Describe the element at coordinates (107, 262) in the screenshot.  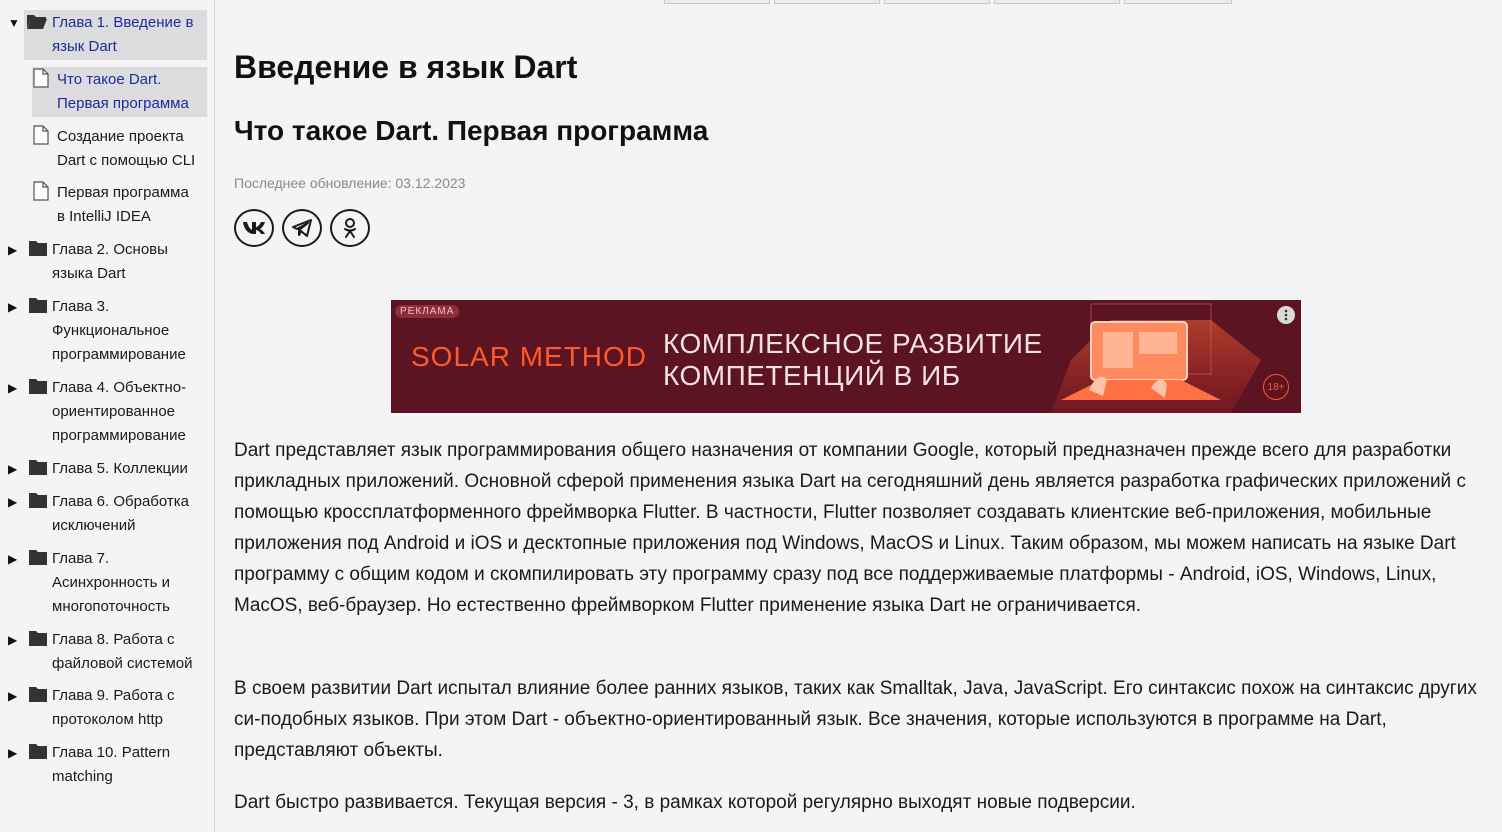
I see `sidebar-item-chapter-2: ▶ Глава 2. Основы языка Dart` at that location.